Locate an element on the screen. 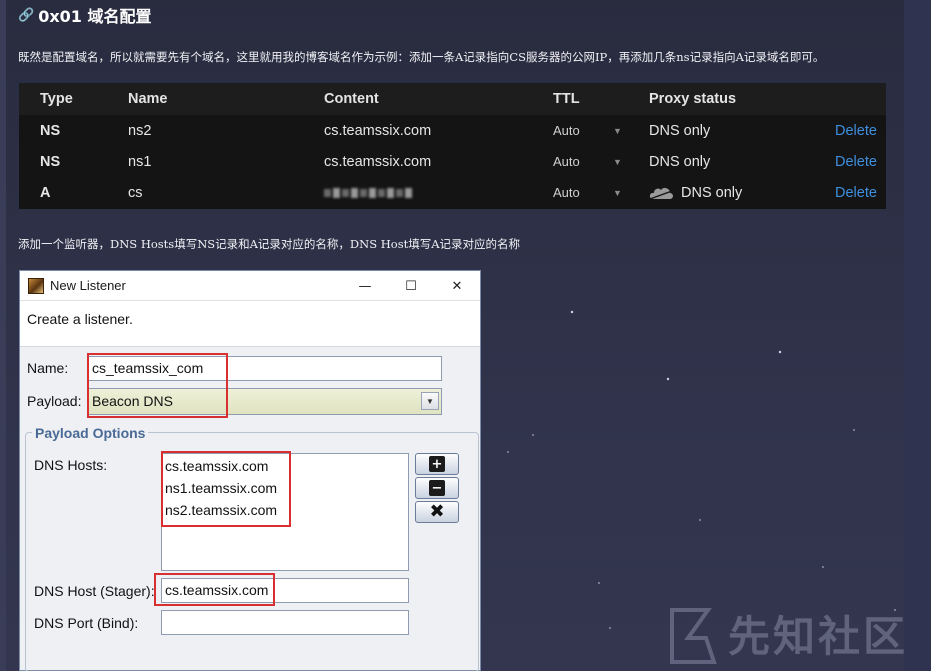  banner-text: Create a listener. is located at coordinates (80, 319).